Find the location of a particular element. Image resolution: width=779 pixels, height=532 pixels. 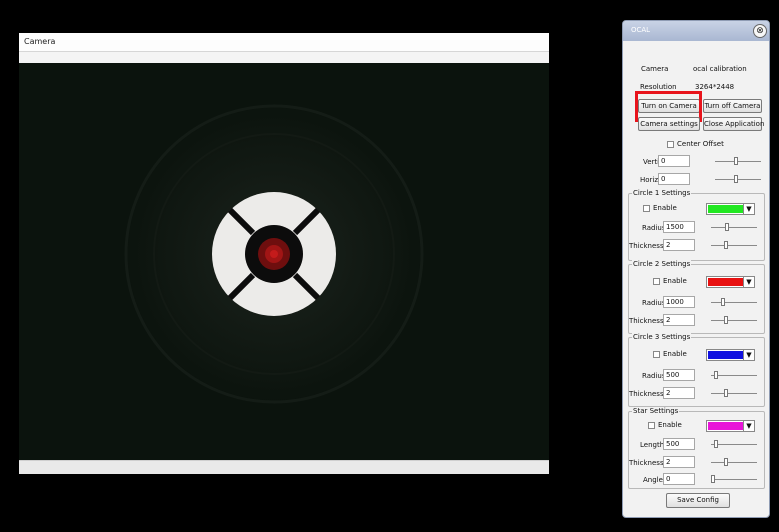

circle-2-thickness-input: 2 is located at coordinates (679, 320).